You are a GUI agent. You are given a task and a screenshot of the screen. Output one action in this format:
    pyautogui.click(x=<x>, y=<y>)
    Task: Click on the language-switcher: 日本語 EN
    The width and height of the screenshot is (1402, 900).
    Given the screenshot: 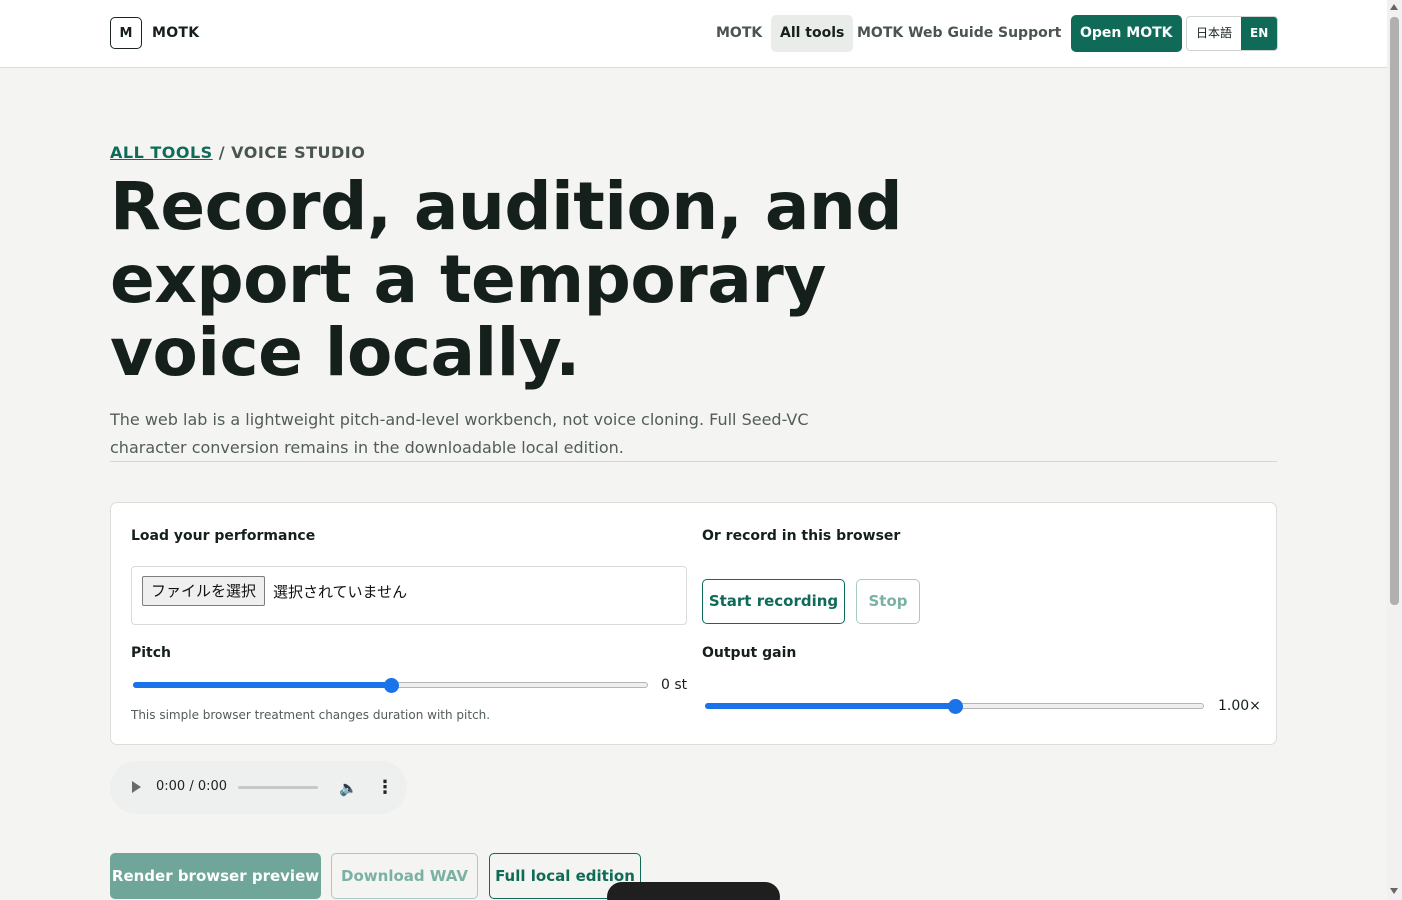 What is the action you would take?
    pyautogui.click(x=1232, y=33)
    